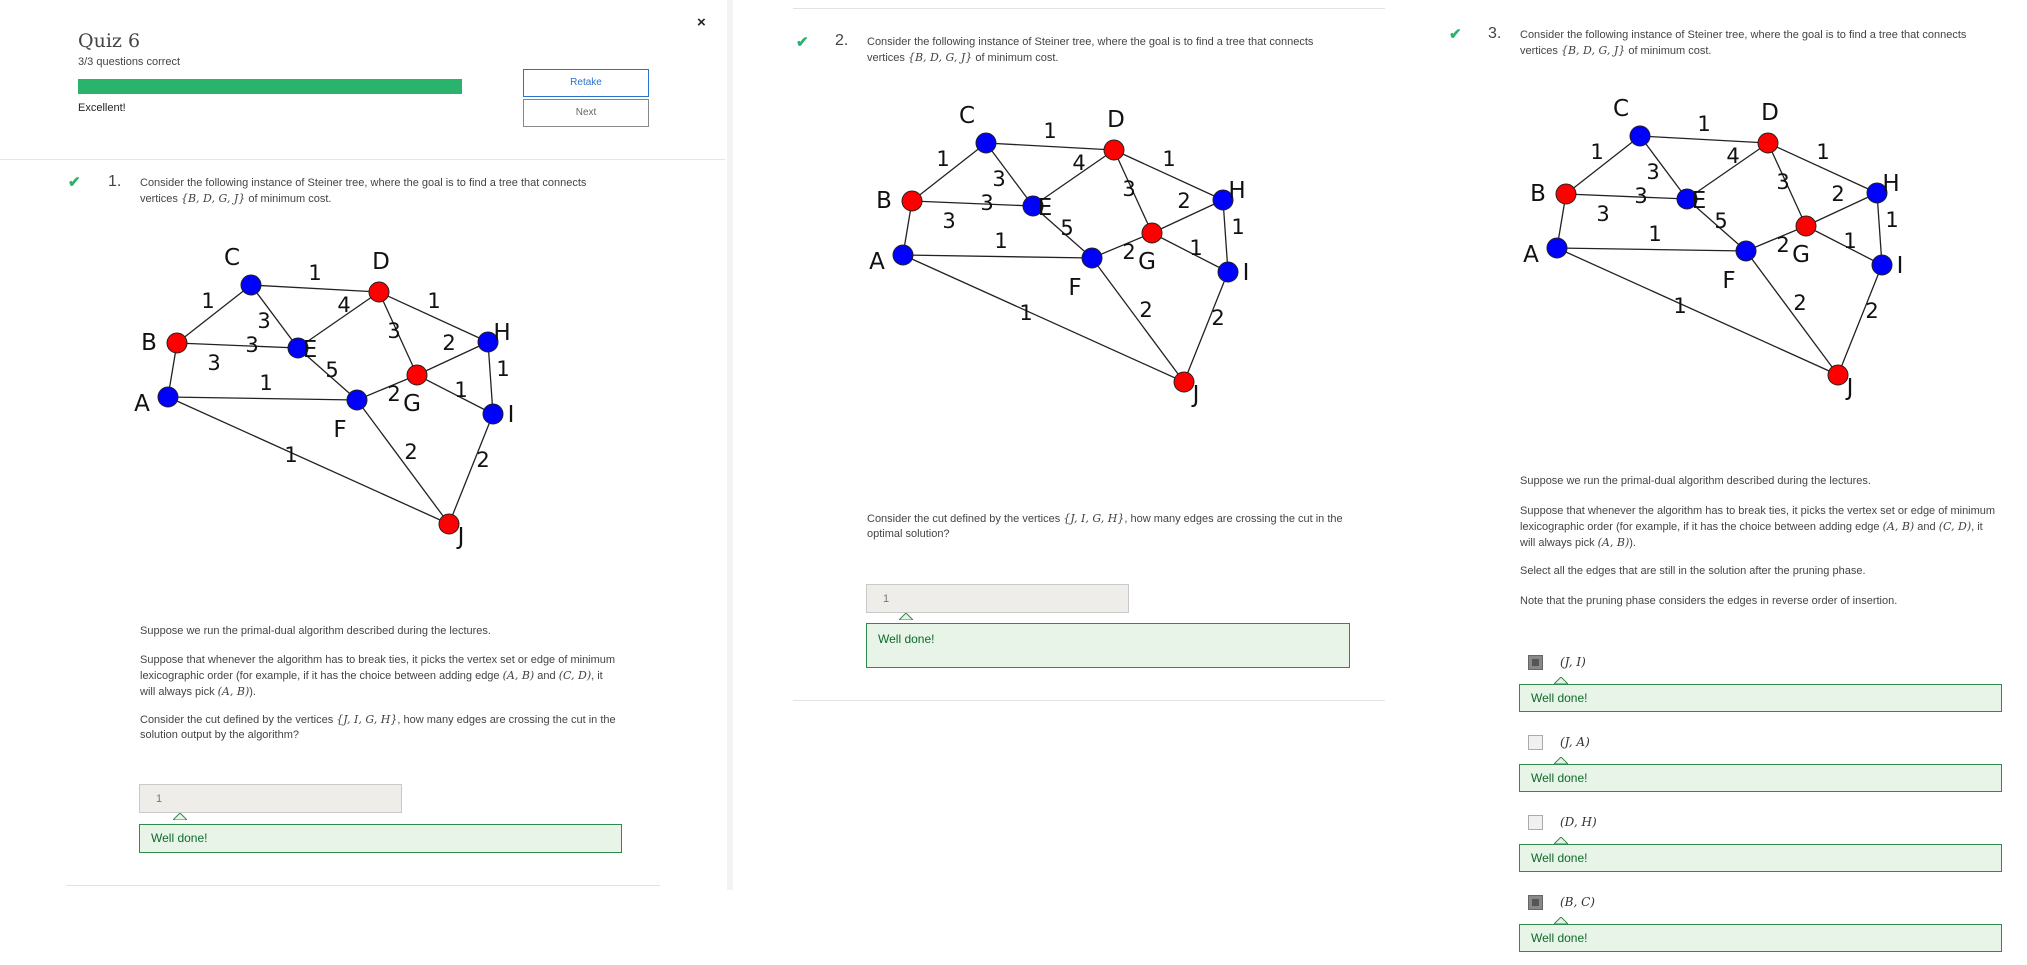 The width and height of the screenshot is (2027, 965). Describe the element at coordinates (877, 262) in the screenshot. I see `vertex-label-A: A` at that location.